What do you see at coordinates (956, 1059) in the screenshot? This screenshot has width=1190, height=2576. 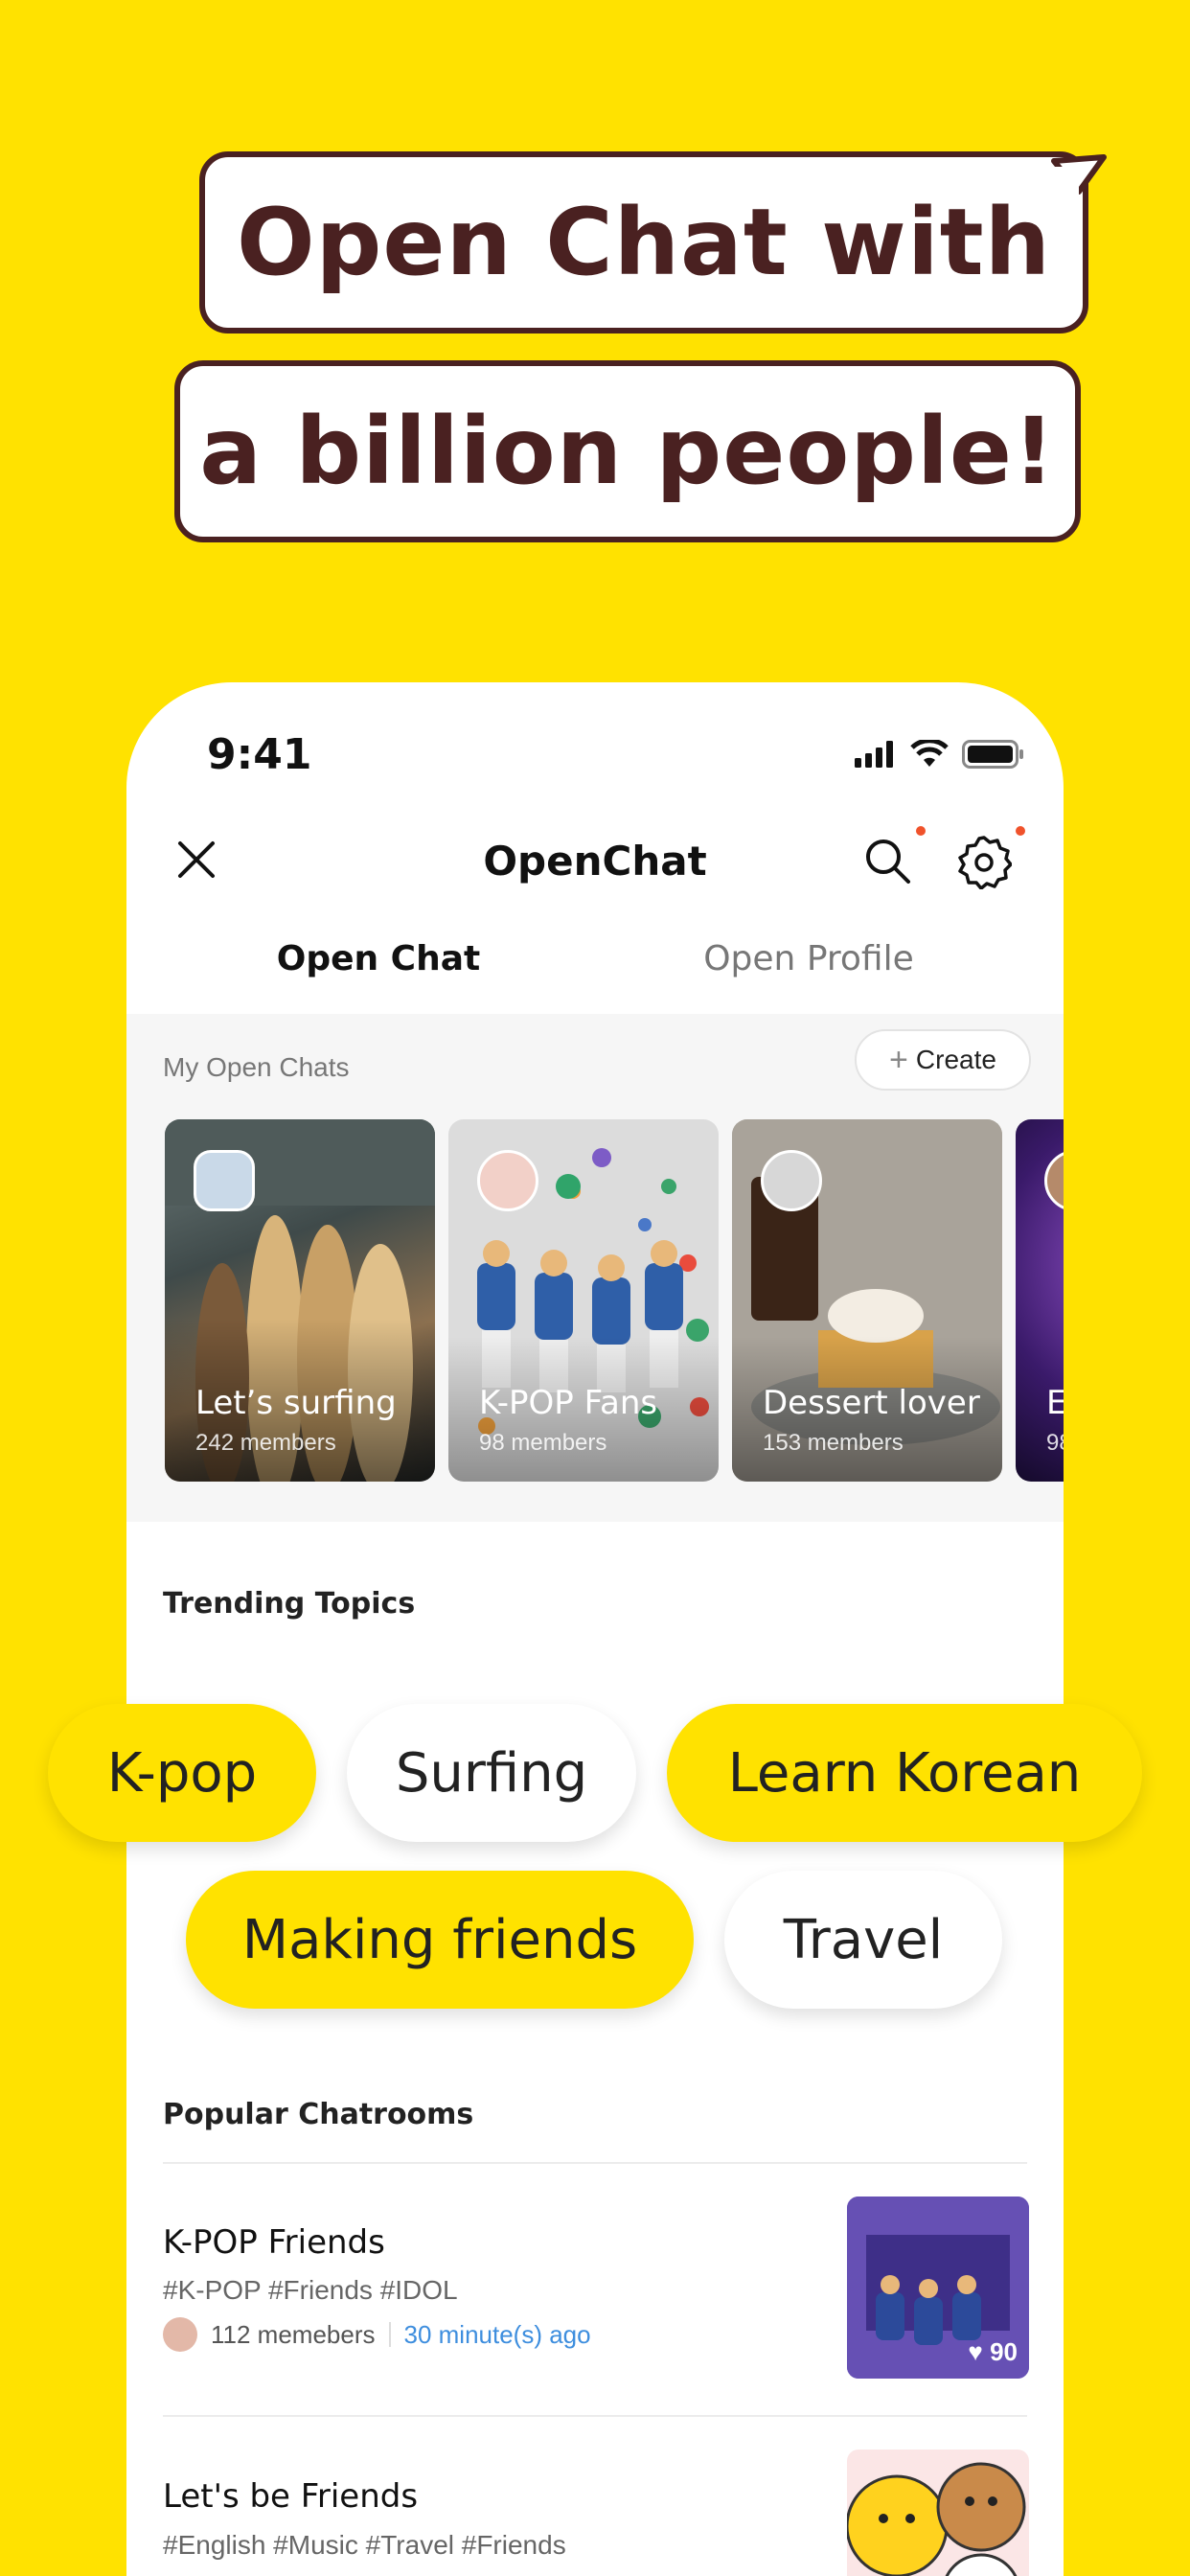 I see `create-label: Create` at bounding box center [956, 1059].